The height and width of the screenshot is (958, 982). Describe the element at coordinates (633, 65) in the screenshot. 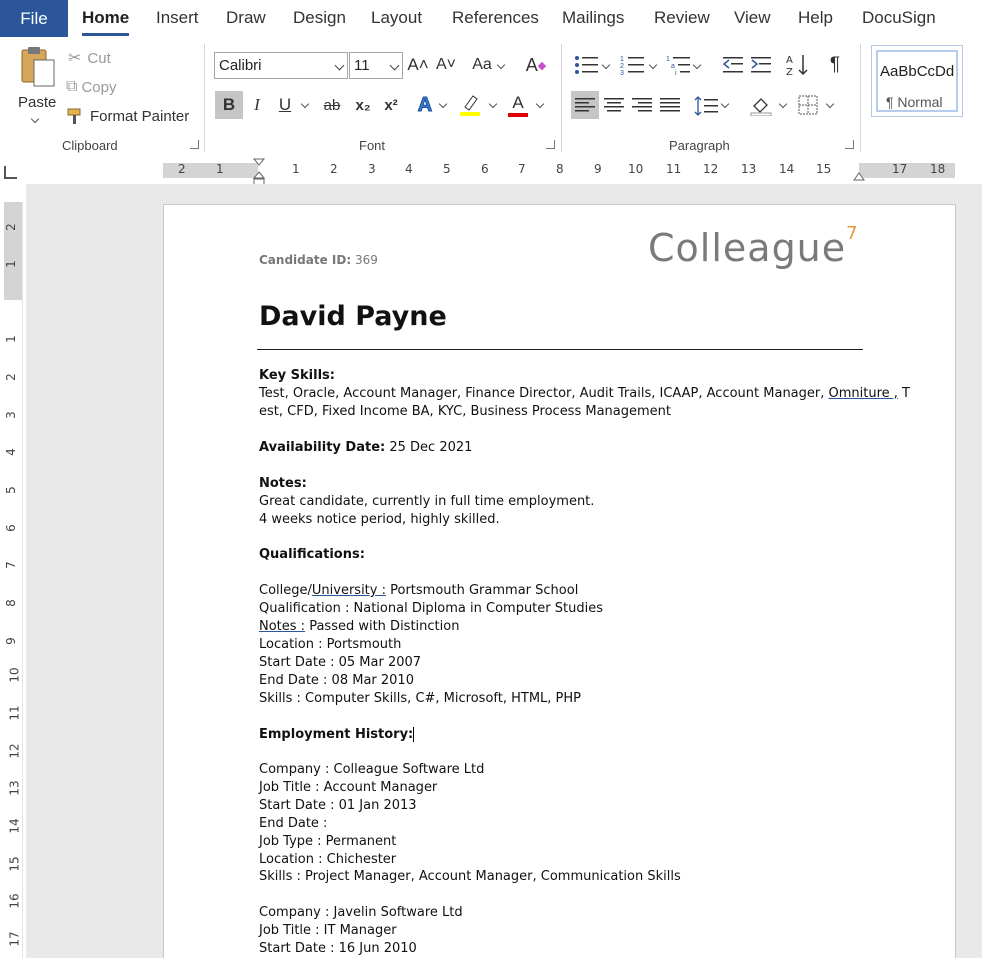

I see `numbering-icon: 1 2 3` at that location.